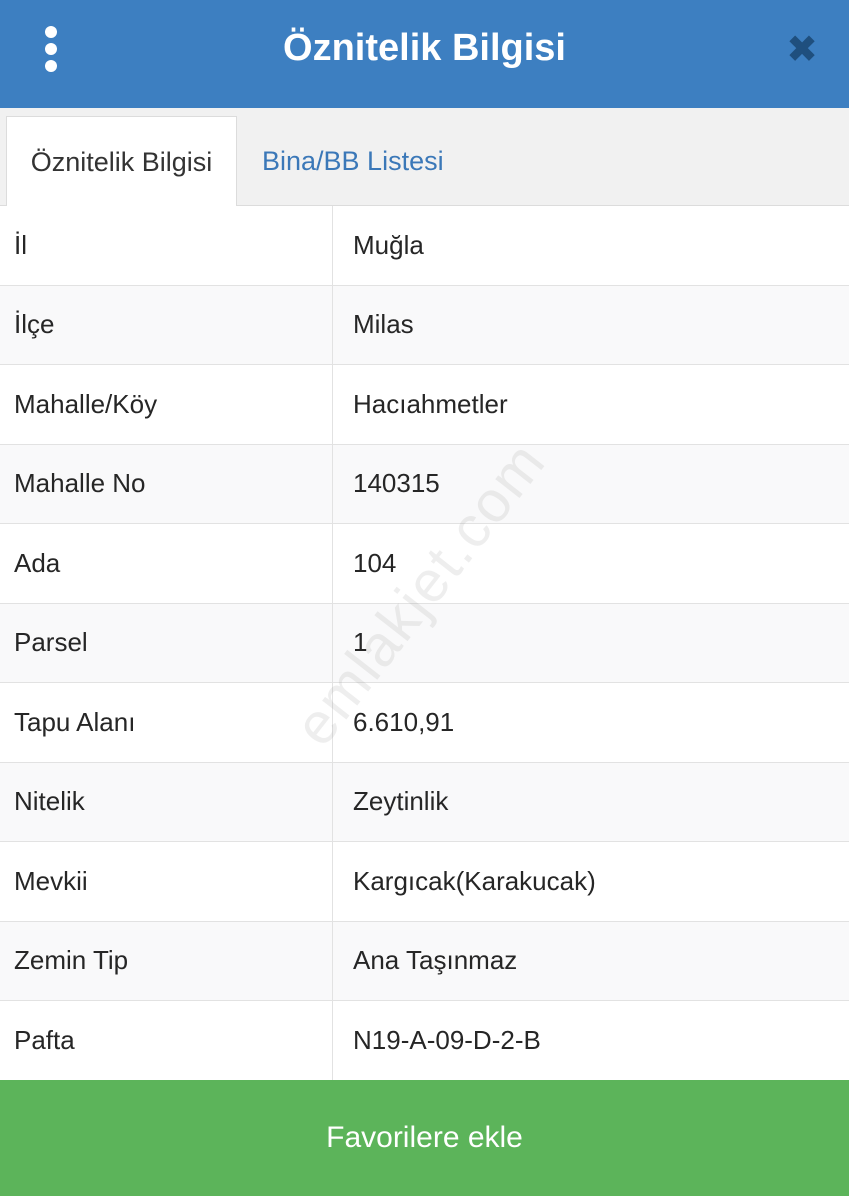  I want to click on page-title: Öznitelik Bilgisi, so click(424, 48).